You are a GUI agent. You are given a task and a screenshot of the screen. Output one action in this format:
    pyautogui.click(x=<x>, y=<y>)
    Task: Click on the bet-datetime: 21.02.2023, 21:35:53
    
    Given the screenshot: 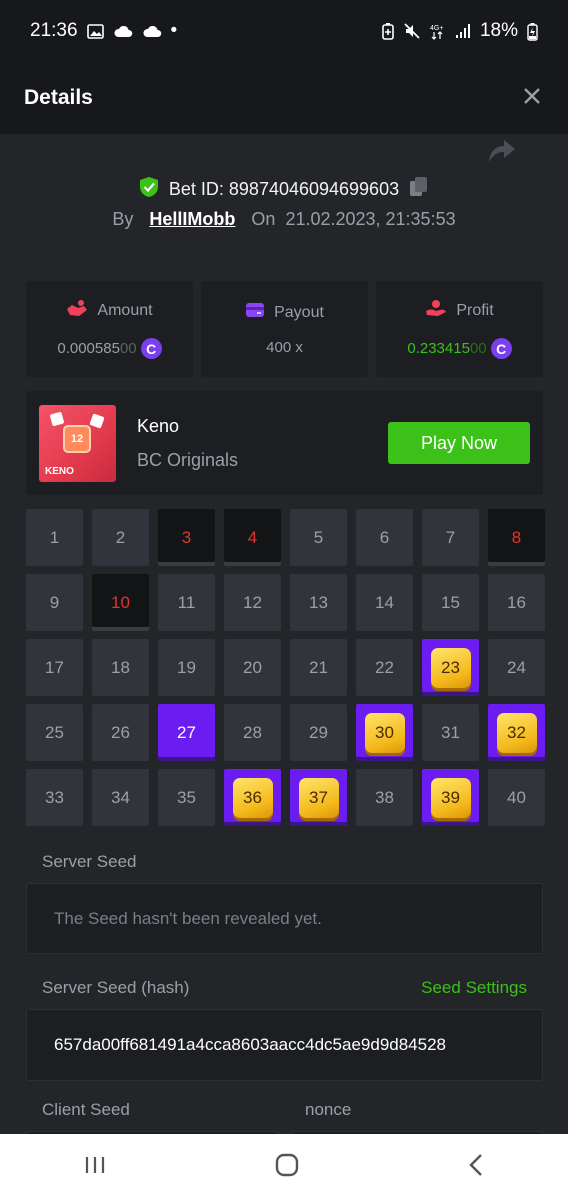 What is the action you would take?
    pyautogui.click(x=370, y=219)
    